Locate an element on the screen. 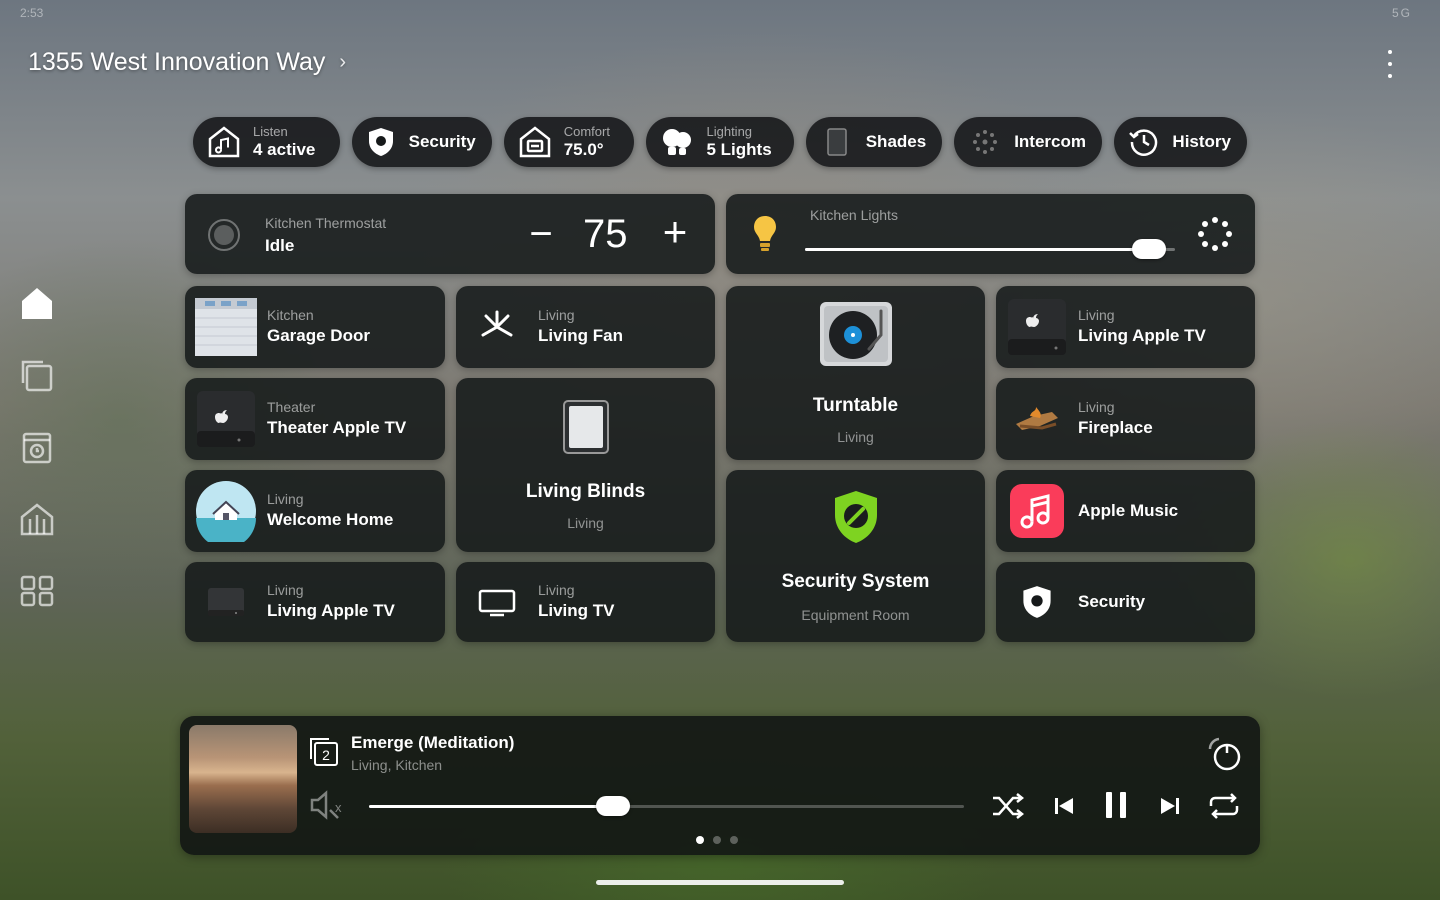 The height and width of the screenshot is (900, 1440). nav-buildings is located at coordinates (37, 519).